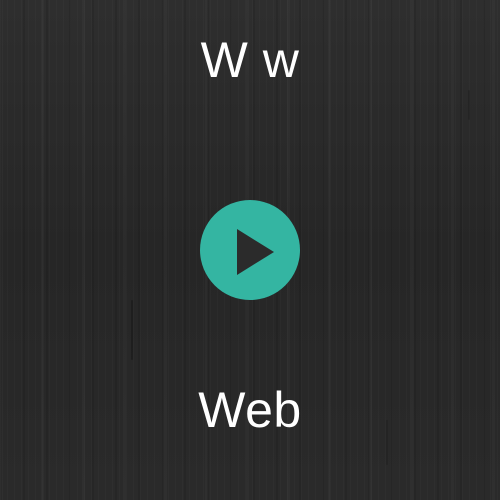  Describe the element at coordinates (250, 60) in the screenshot. I see `title-text: W w` at that location.